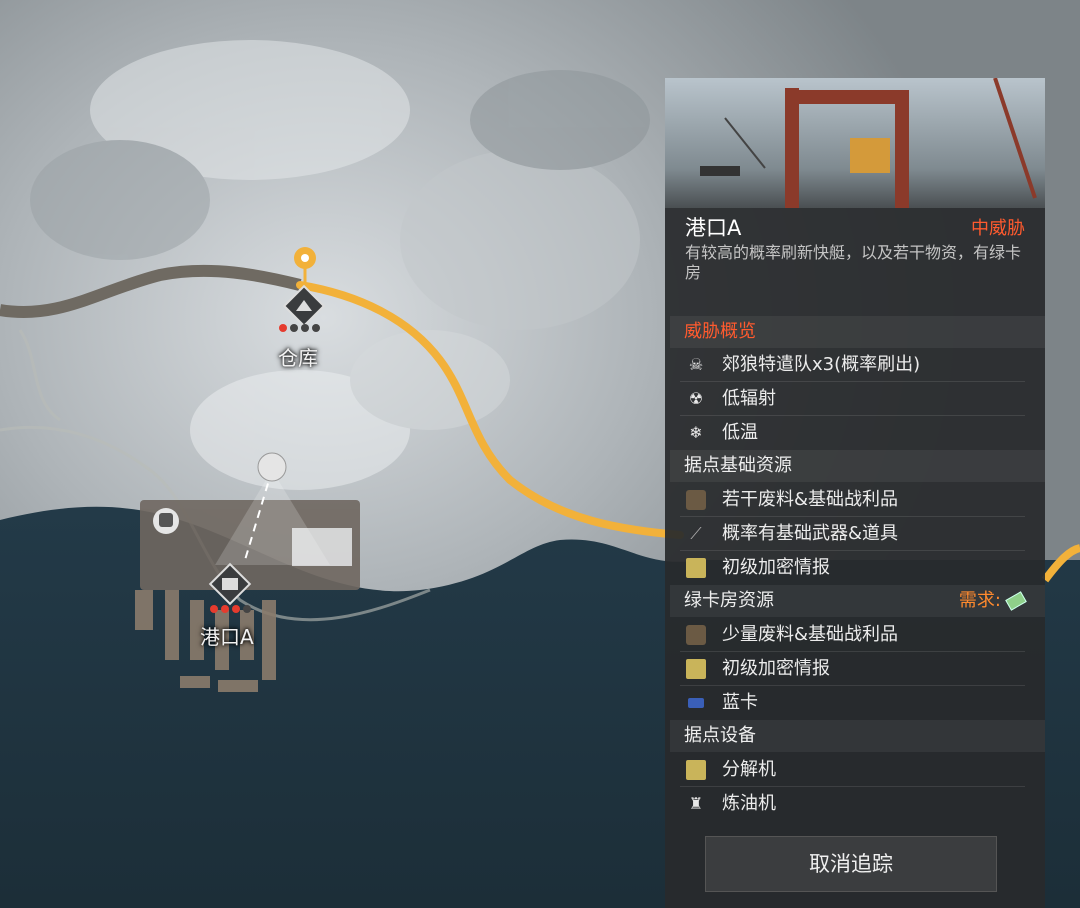 The width and height of the screenshot is (1080, 908). I want to click on list-item: ⟋ 概率有基础武器&道具, so click(852, 534).